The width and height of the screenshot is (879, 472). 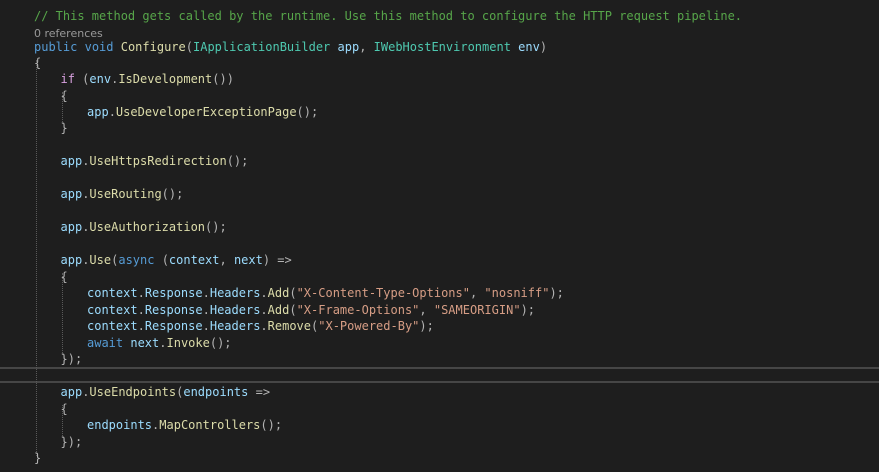 I want to click on code-line: await next.Invoke();, so click(x=439, y=343).